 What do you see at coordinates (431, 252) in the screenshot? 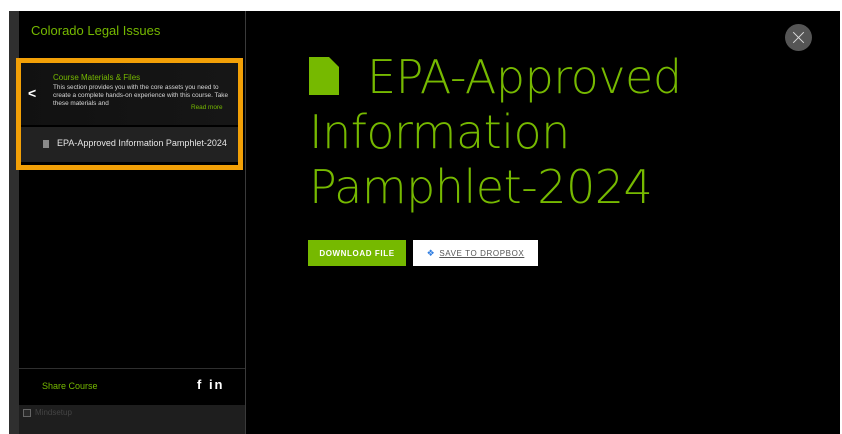
I see `dropbox-icon: ❖` at bounding box center [431, 252].